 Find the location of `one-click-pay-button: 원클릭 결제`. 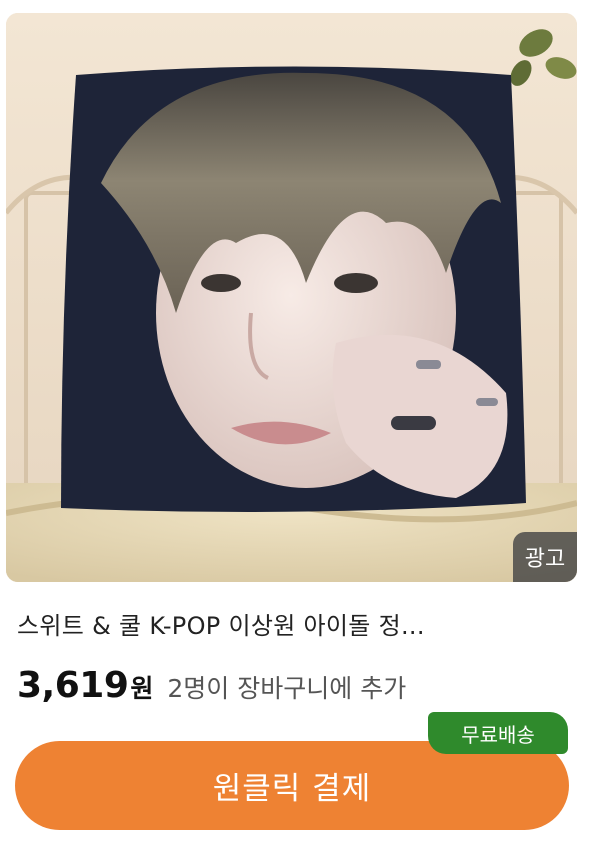

one-click-pay-button: 원클릭 결제 is located at coordinates (292, 785).